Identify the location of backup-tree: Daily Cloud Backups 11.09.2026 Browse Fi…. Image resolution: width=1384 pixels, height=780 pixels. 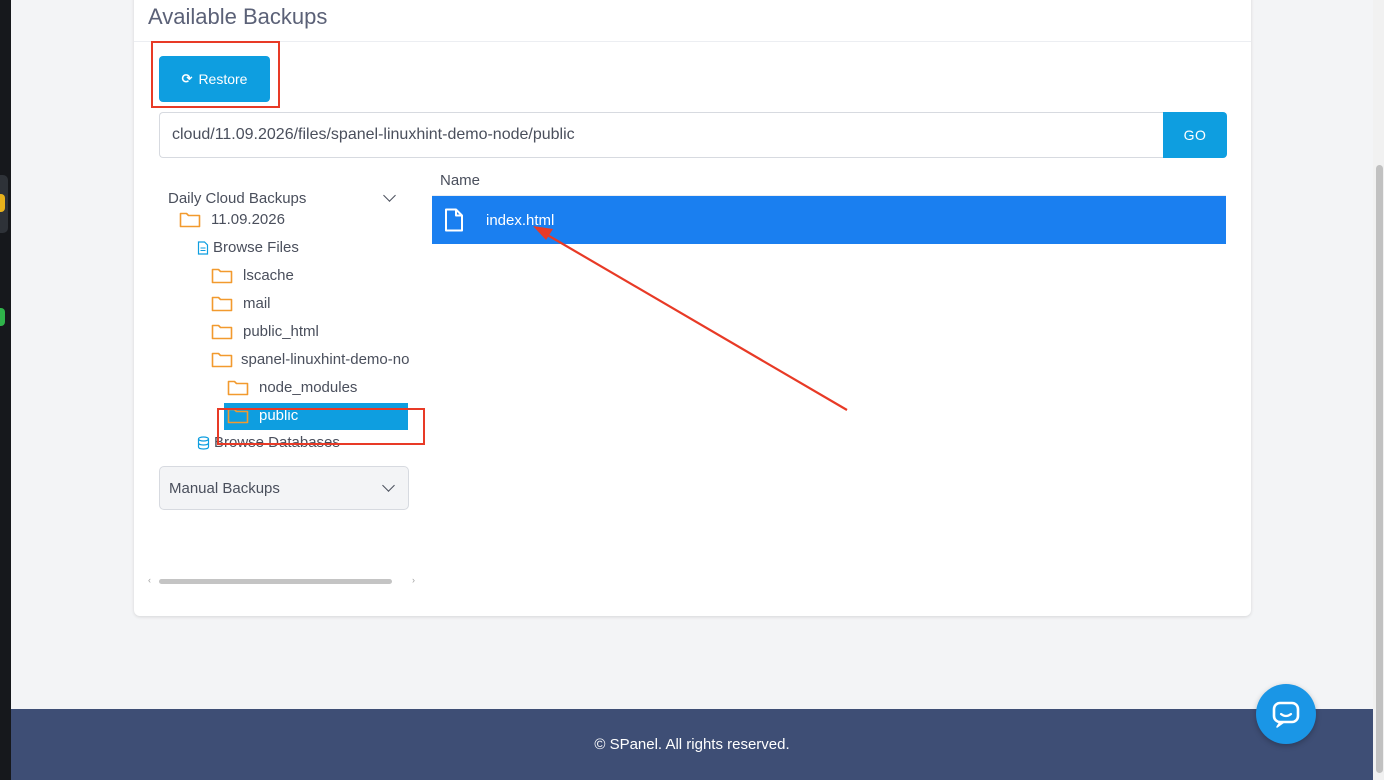
(284, 386).